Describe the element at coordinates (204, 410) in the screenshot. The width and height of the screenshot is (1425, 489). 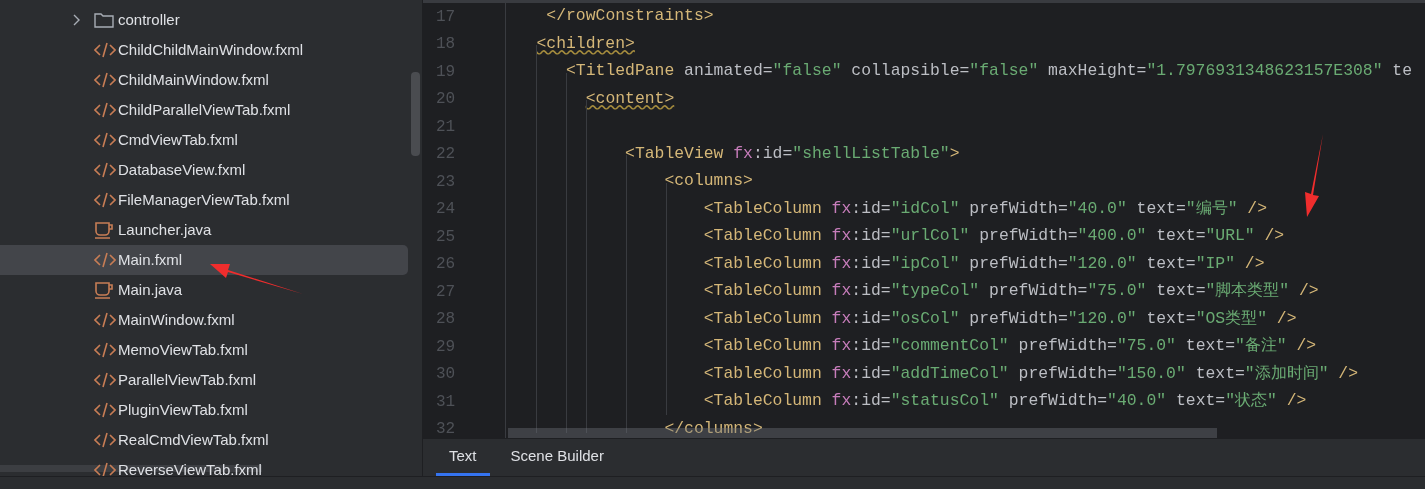
I see `file-item: PluginViewTab.fxml` at that location.